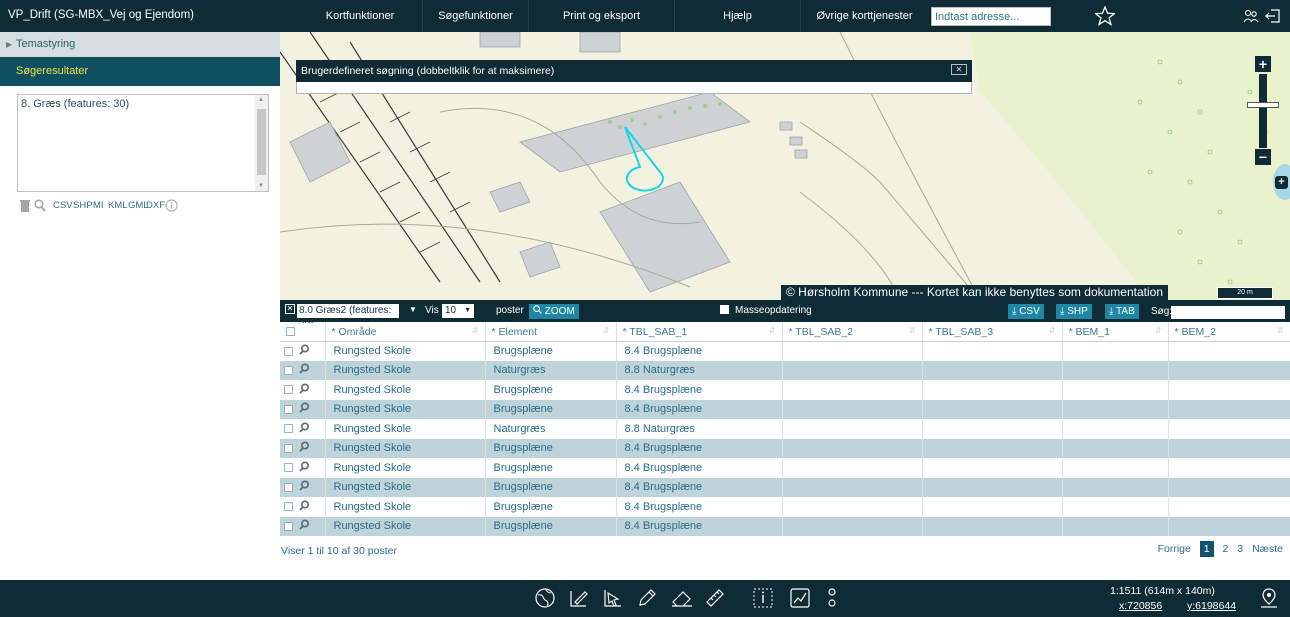  What do you see at coordinates (1122, 311) in the screenshot?
I see `export-tab-table-button: ⤓ TAB` at bounding box center [1122, 311].